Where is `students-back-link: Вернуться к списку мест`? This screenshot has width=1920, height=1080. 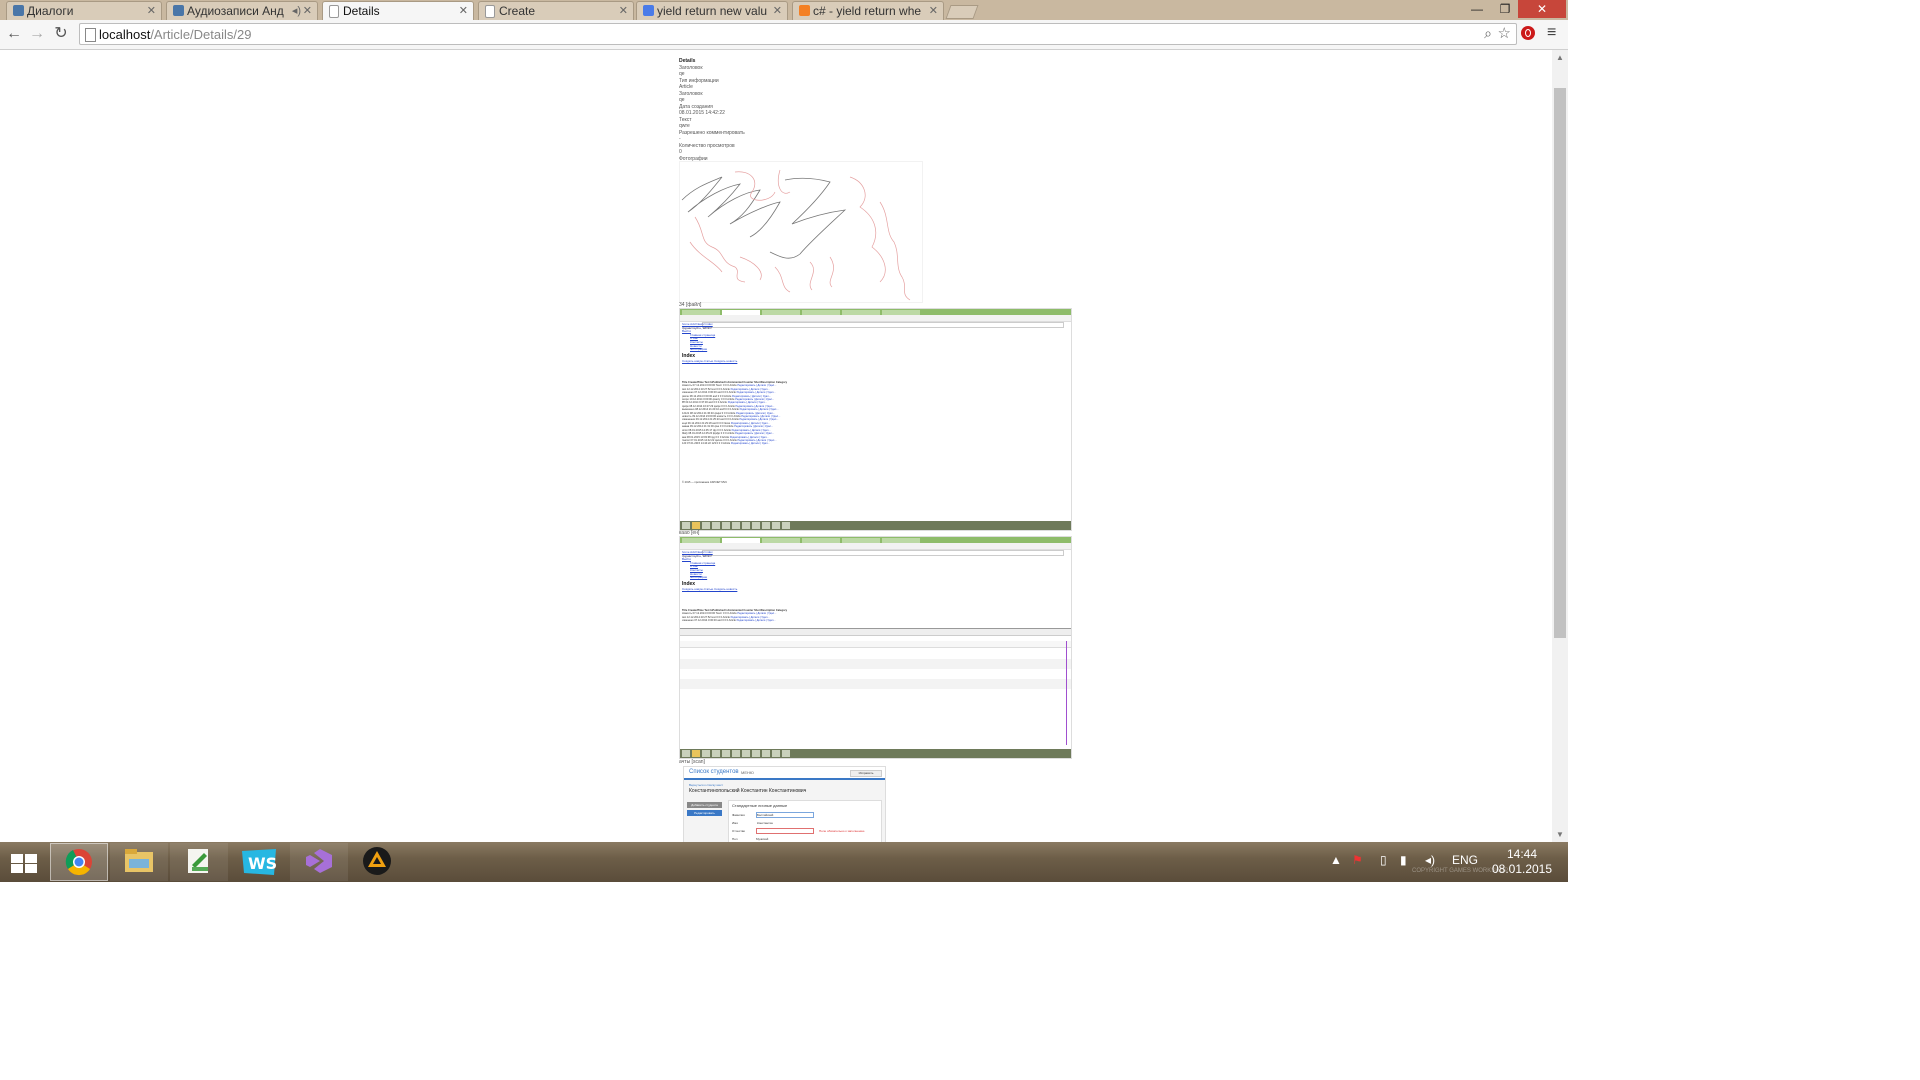
students-back-link: Вернуться к списку мест is located at coordinates (706, 785).